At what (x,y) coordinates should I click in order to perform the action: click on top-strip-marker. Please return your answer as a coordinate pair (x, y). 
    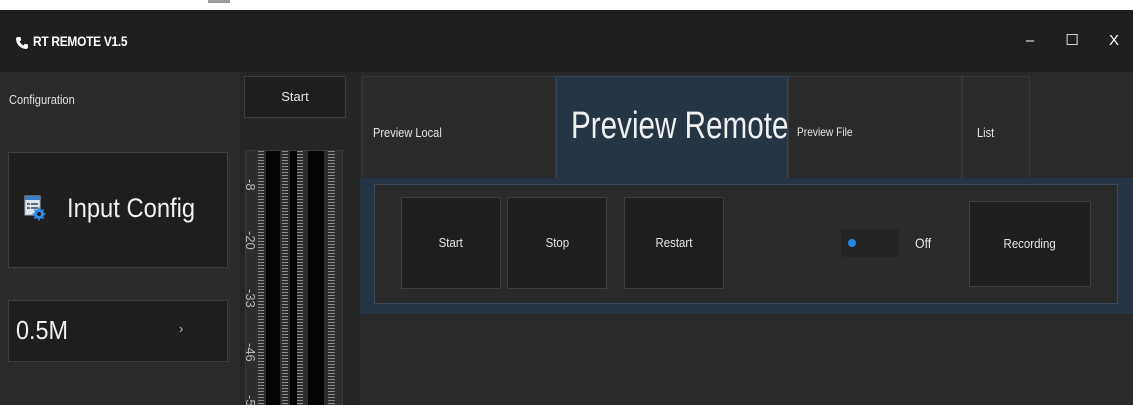
    Looking at the image, I should click on (219, 1).